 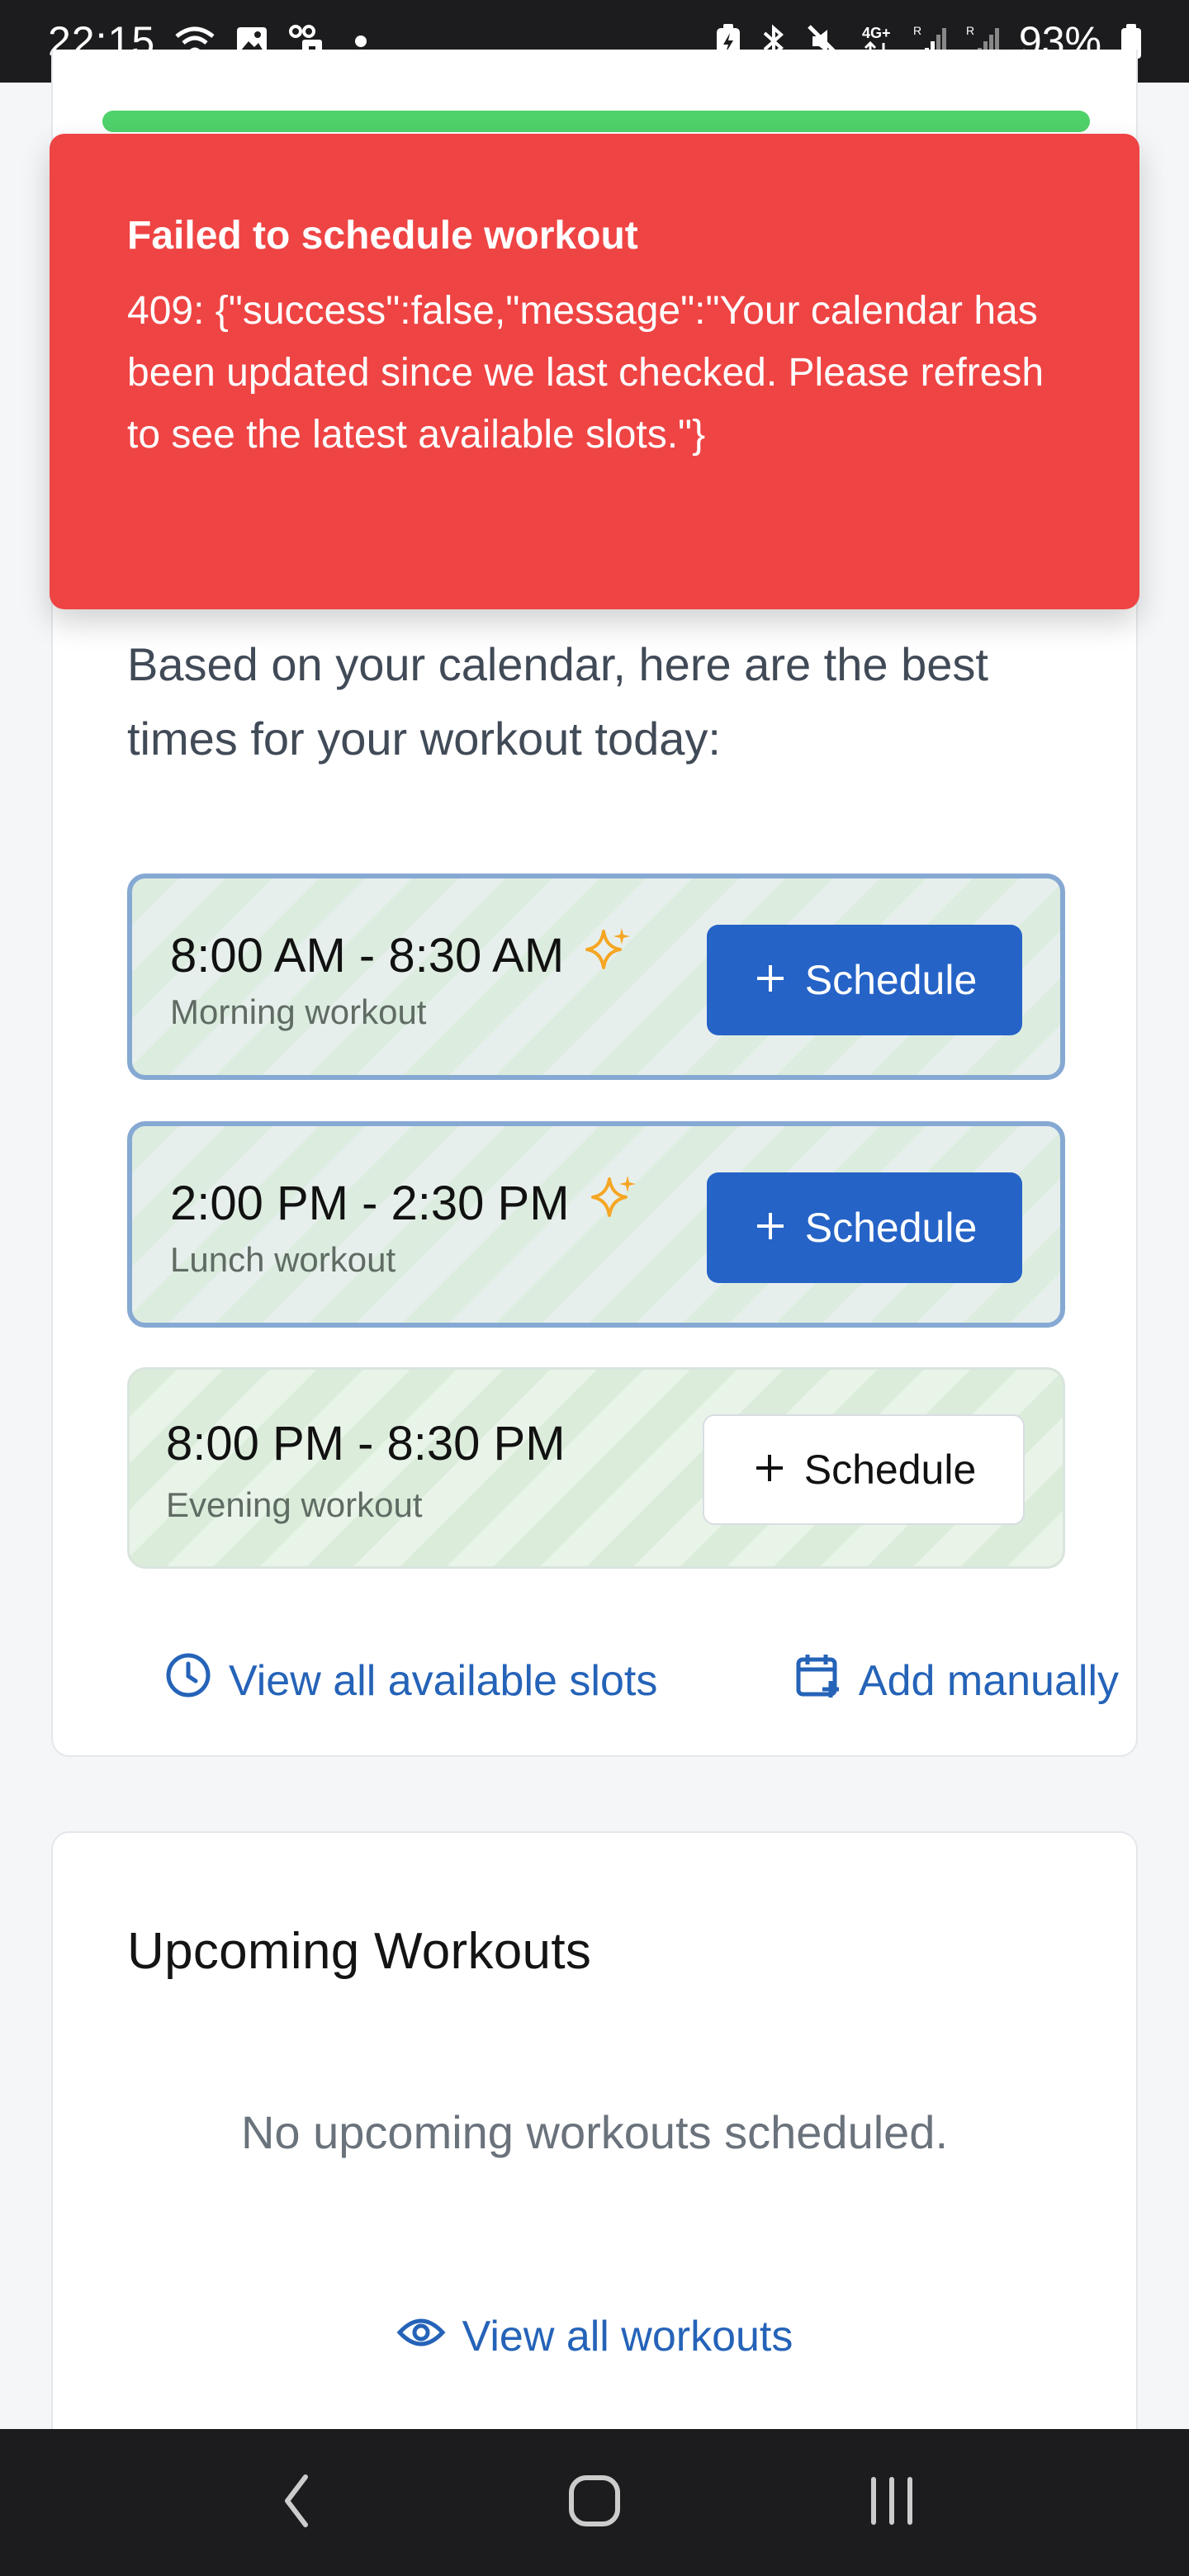 What do you see at coordinates (443, 1680) in the screenshot?
I see `view-all-slots-label: View all available slots` at bounding box center [443, 1680].